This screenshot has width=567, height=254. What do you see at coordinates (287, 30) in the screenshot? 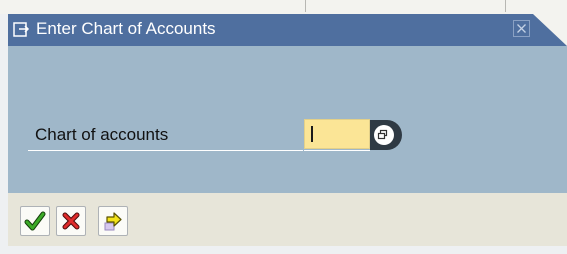
I see `dialog-titlebar: Enter Chart of Accounts` at bounding box center [287, 30].